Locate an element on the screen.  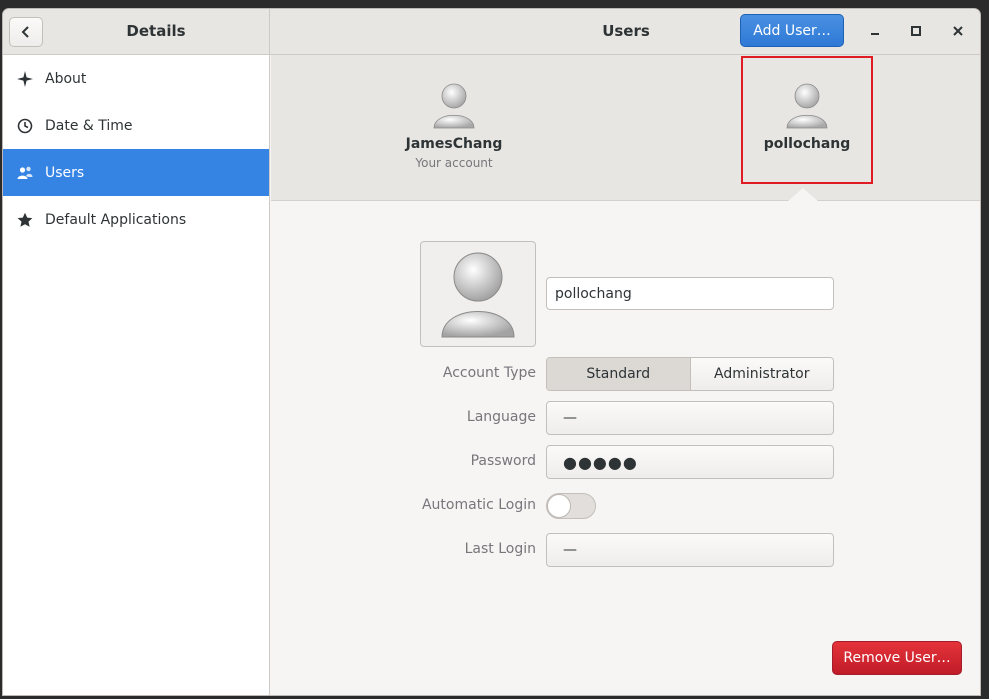
language-label: Language is located at coordinates (501, 417).